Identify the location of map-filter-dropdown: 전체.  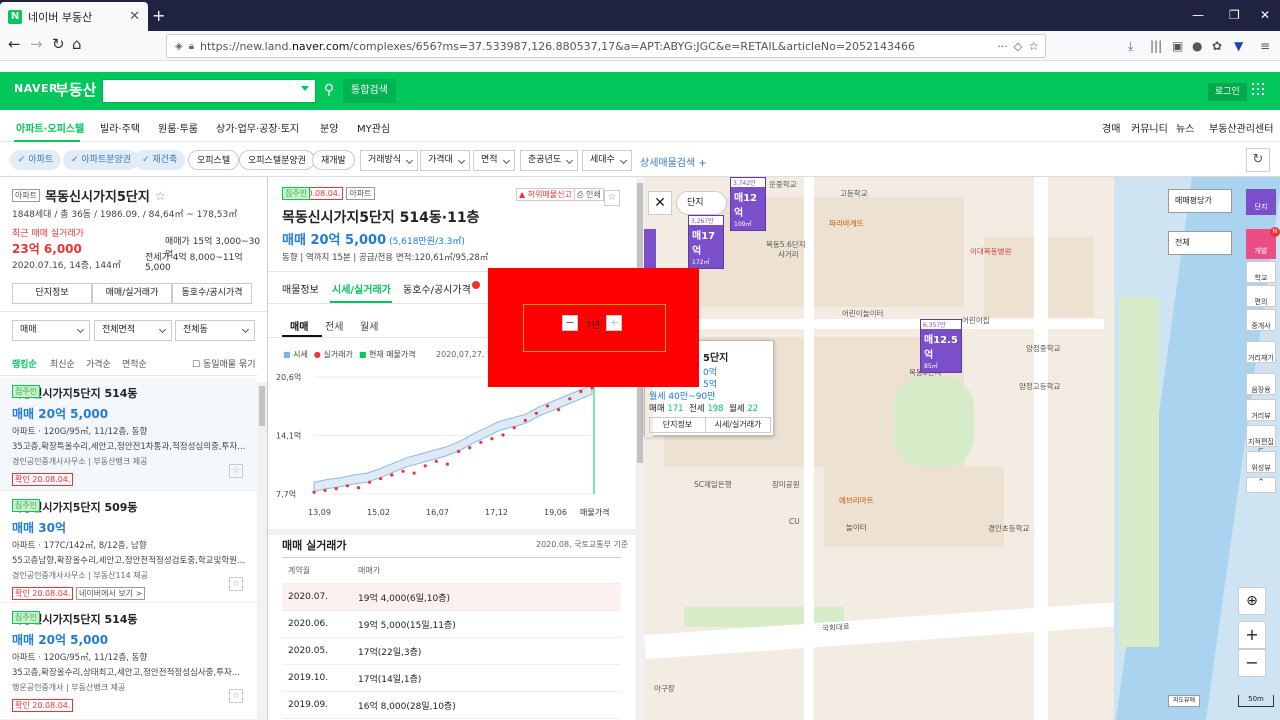
(1200, 243).